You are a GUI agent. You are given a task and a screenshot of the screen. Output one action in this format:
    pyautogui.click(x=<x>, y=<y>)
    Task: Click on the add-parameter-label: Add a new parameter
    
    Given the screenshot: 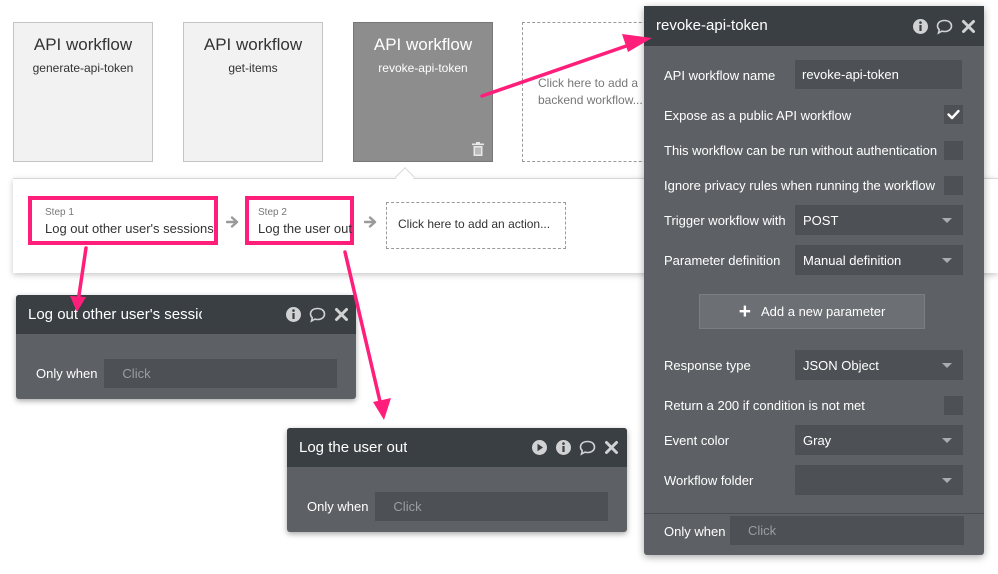 What is the action you would take?
    pyautogui.click(x=823, y=311)
    